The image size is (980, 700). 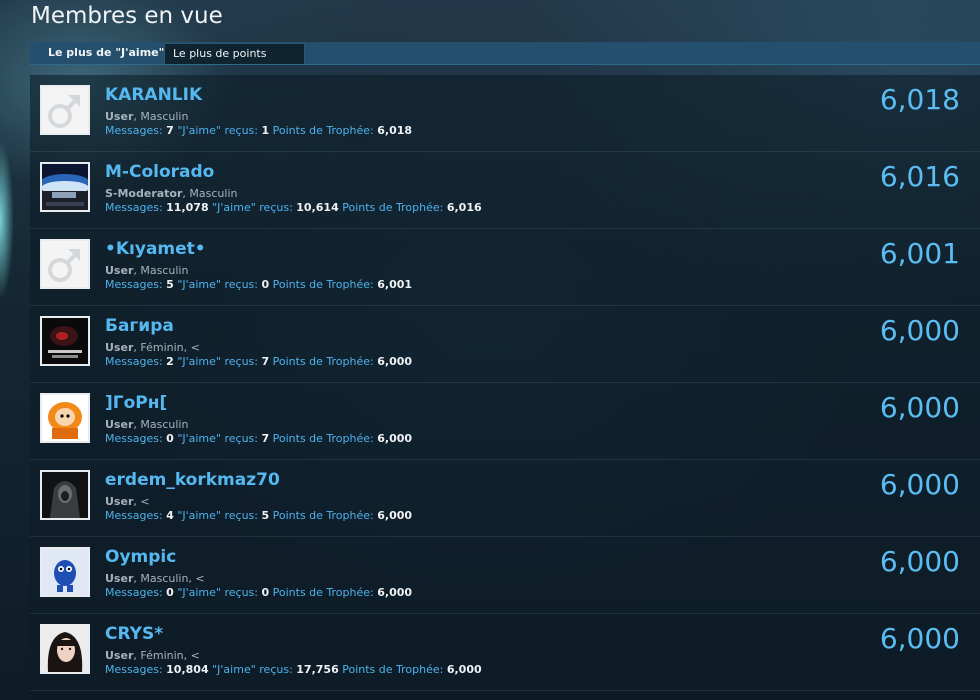 I want to click on likes-count: 10,614, so click(x=317, y=207).